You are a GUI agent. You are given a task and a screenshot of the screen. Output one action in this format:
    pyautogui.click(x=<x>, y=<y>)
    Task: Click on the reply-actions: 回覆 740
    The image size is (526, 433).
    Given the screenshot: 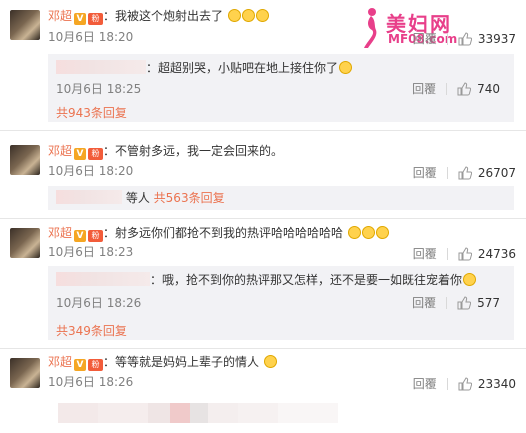 What is the action you would take?
    pyautogui.click(x=456, y=88)
    